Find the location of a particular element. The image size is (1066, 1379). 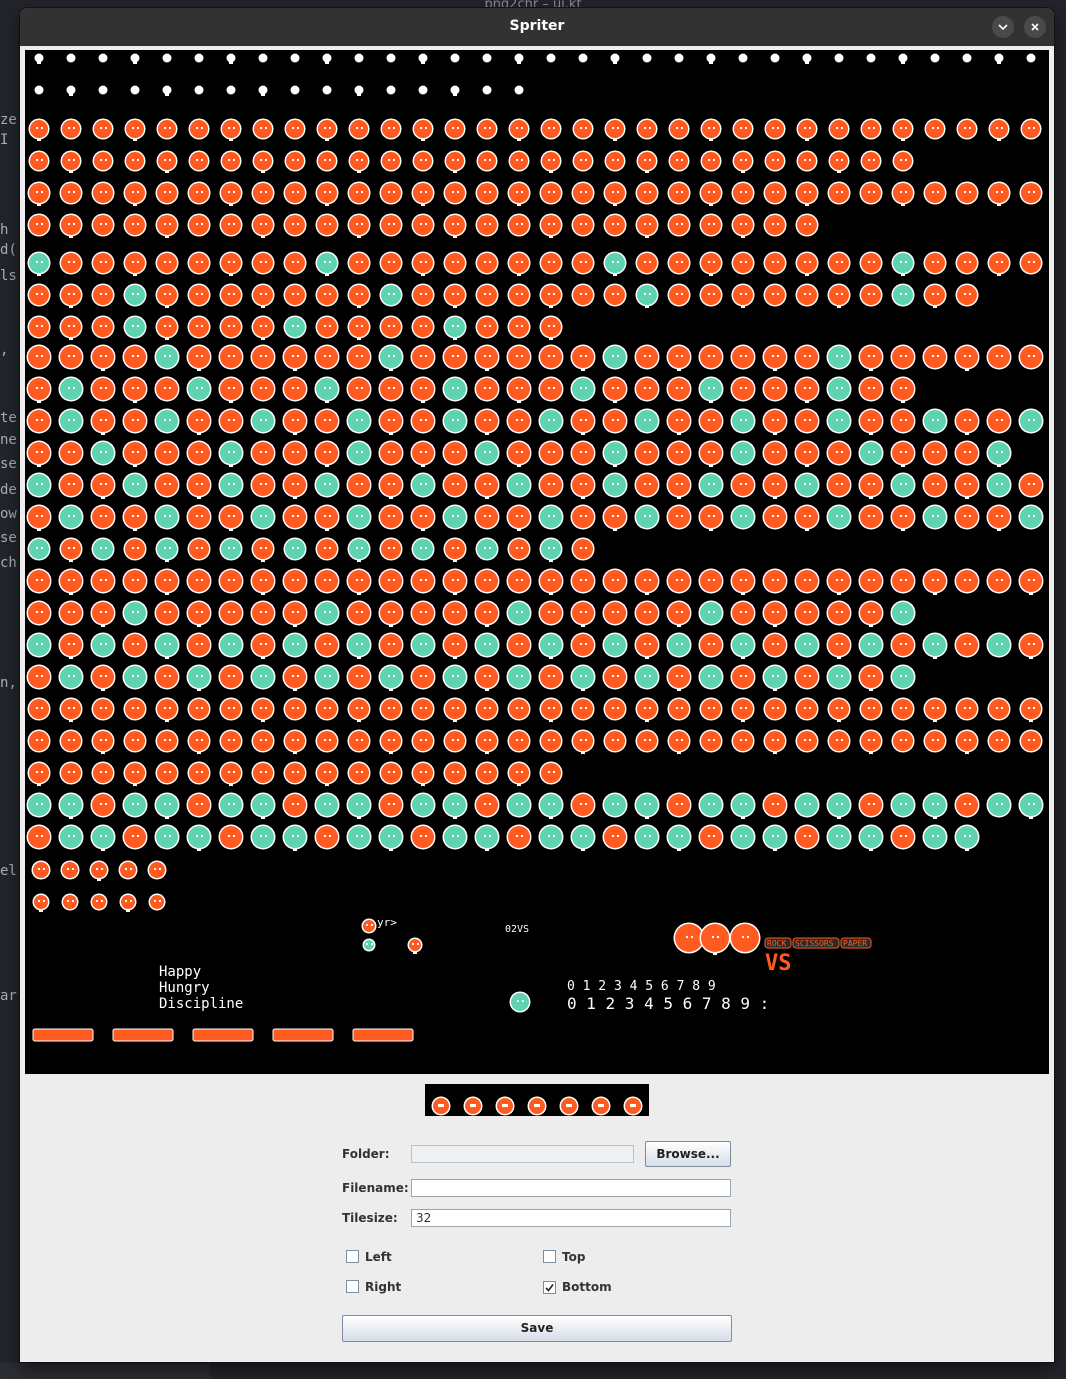

close-button is located at coordinates (1035, 27).